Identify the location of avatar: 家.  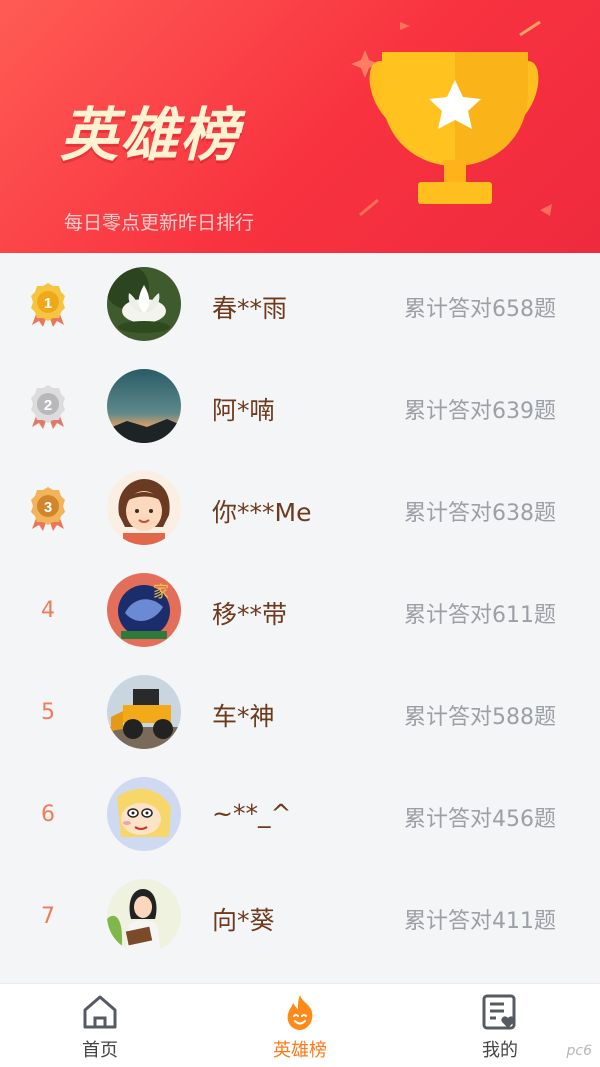
(144, 610).